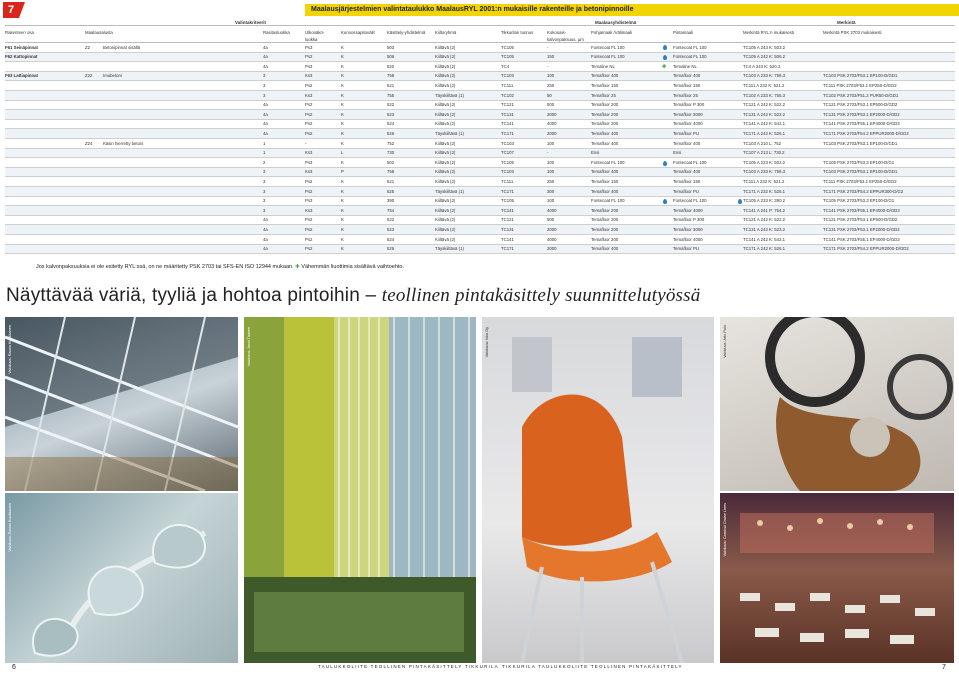 This screenshot has width=959, height=674. Describe the element at coordinates (507, 47) in the screenshot. I see `cell-tunnus: TC105` at that location.